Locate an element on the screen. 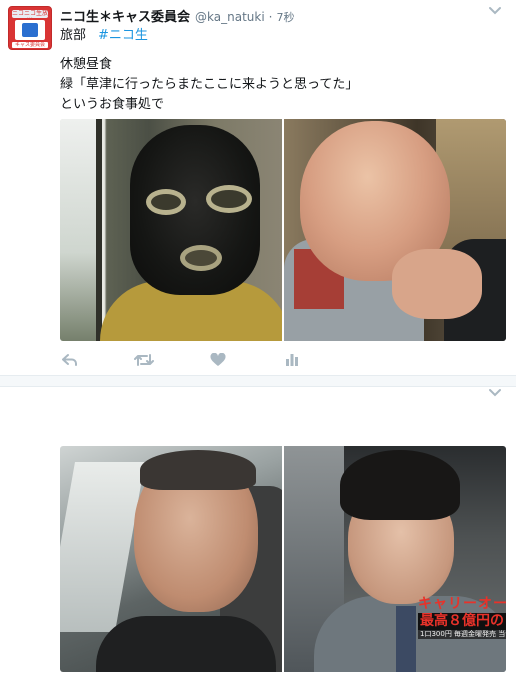 The height and width of the screenshot is (680, 516). photo-older-man-car is located at coordinates (171, 559).